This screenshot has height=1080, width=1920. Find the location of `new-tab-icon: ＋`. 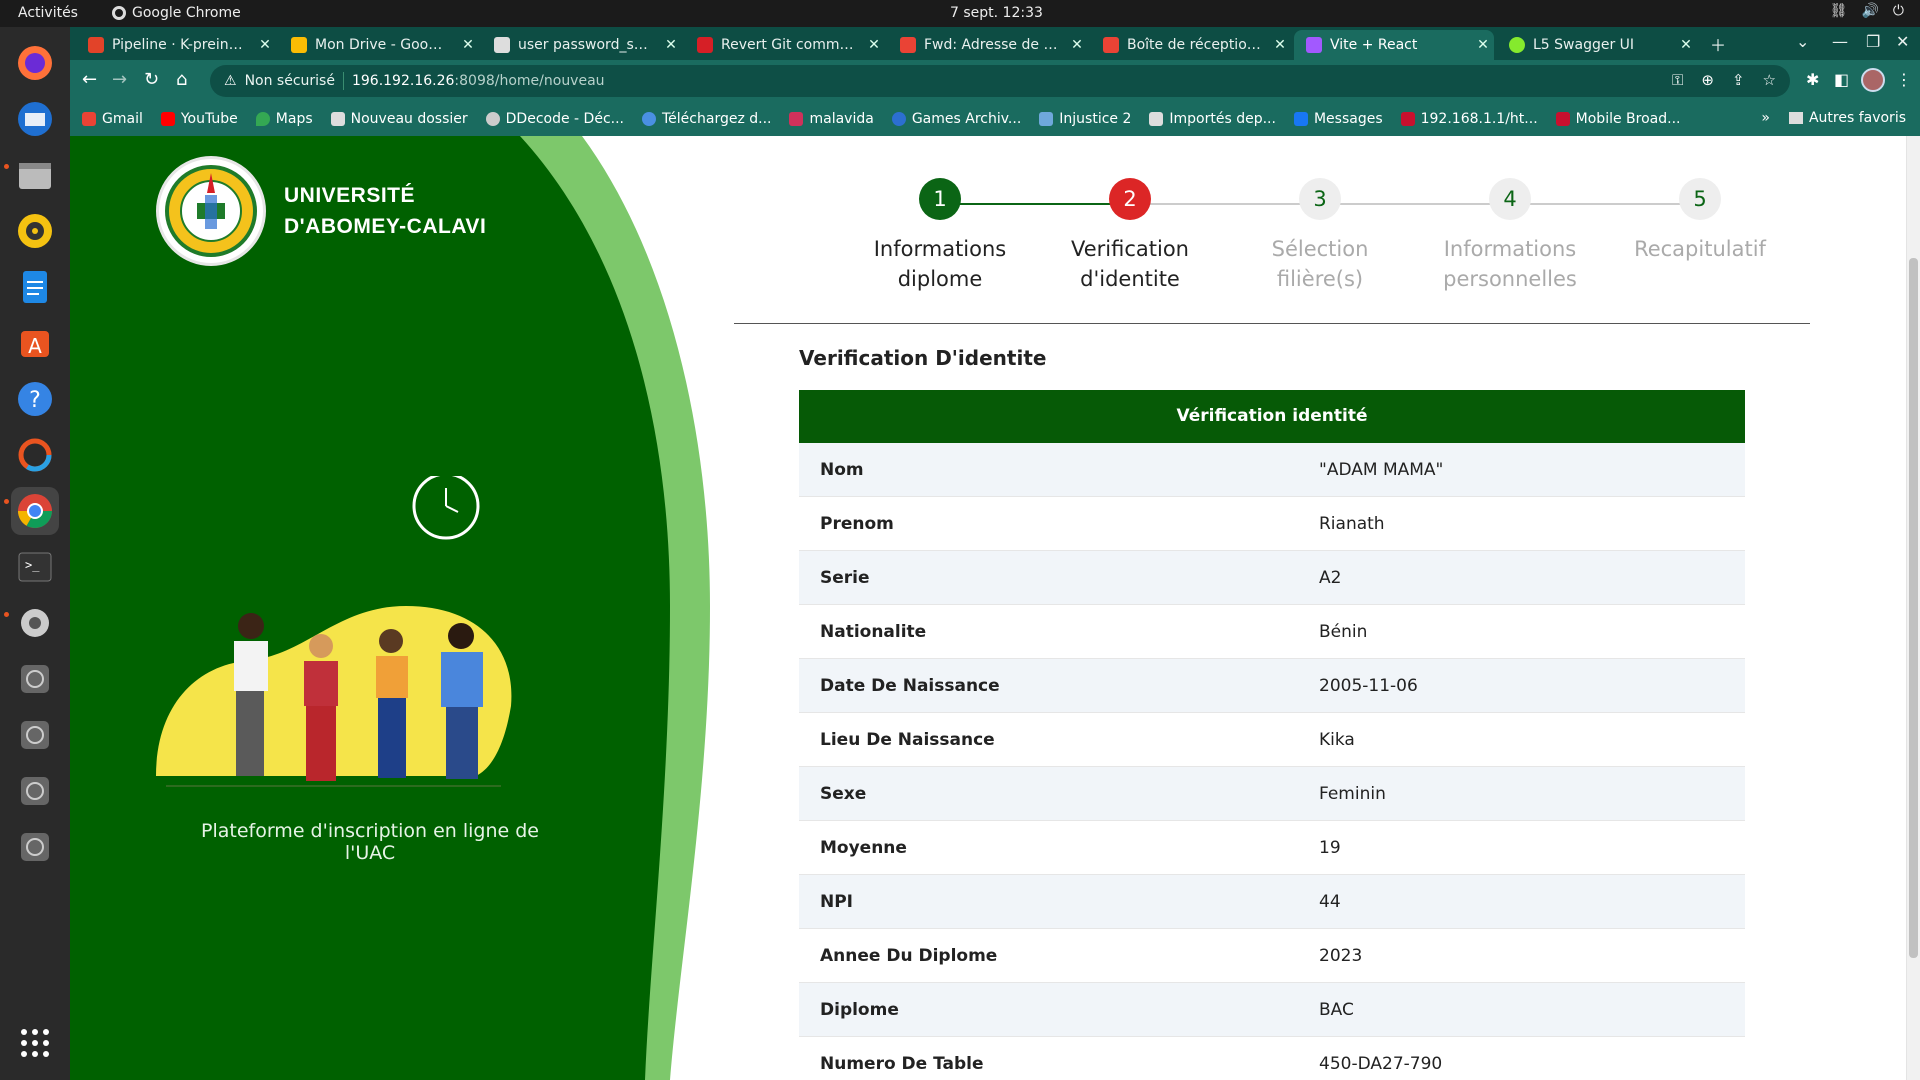

new-tab-icon: ＋ is located at coordinates (1718, 44).